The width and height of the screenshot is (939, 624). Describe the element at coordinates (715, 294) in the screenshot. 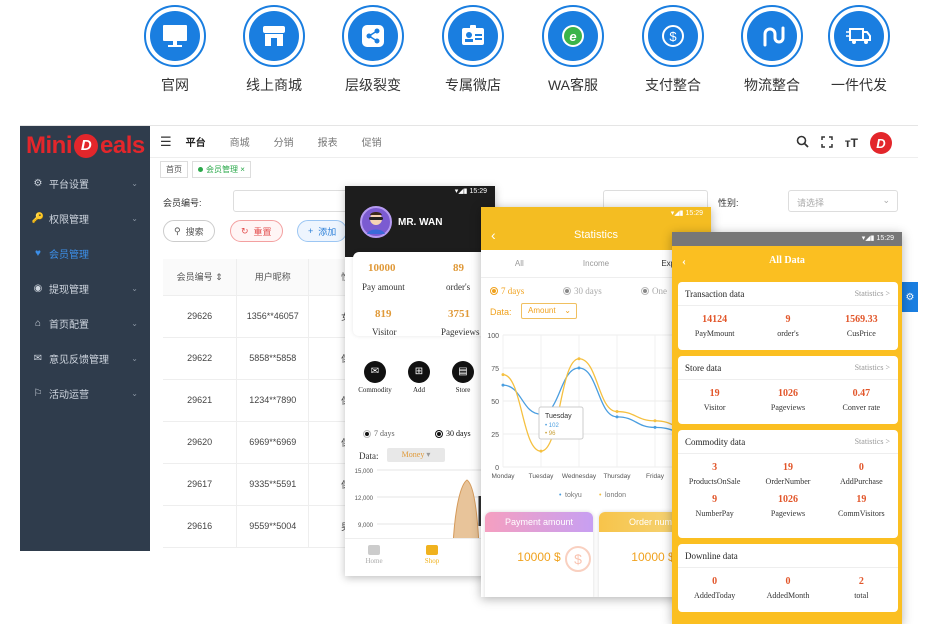

I see `section-title-text: Transaction data` at that location.